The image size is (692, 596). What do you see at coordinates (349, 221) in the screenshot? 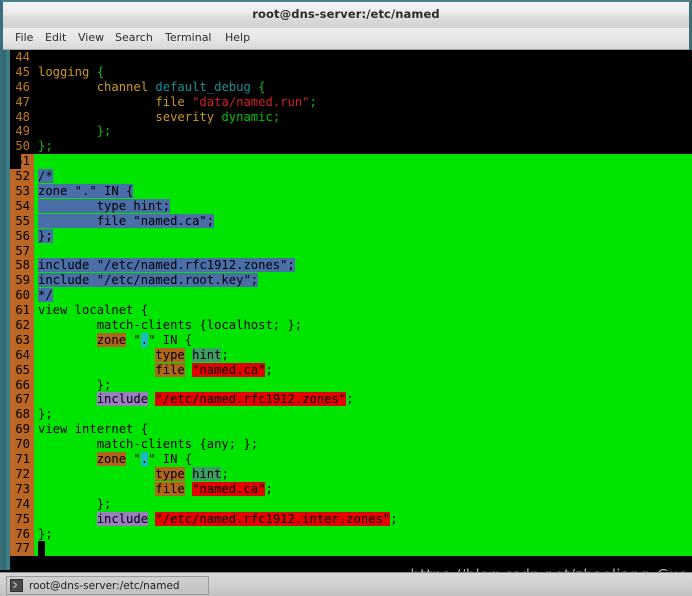
I see `editor-row: 55 file "named.ca";` at bounding box center [349, 221].